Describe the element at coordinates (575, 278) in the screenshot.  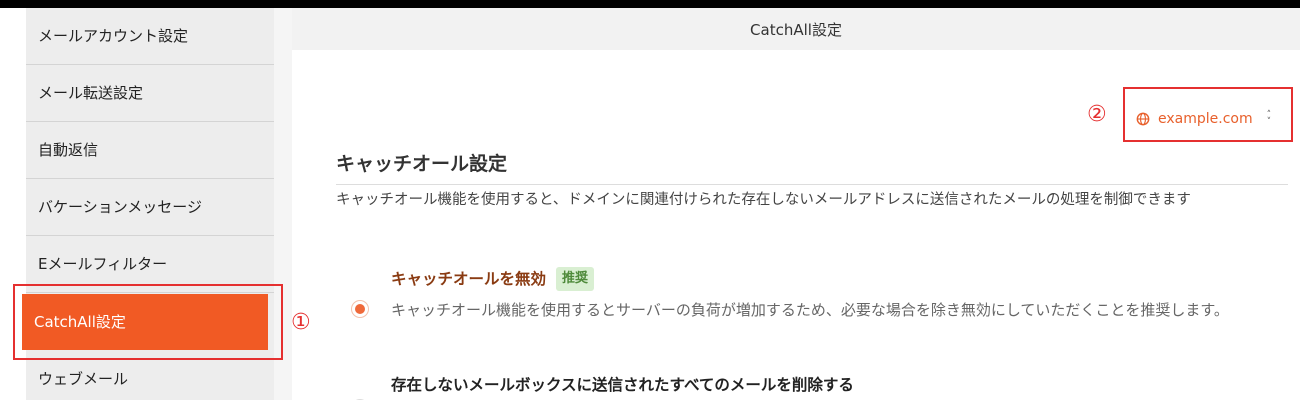
I see `recommended-badge: 推奨` at that location.